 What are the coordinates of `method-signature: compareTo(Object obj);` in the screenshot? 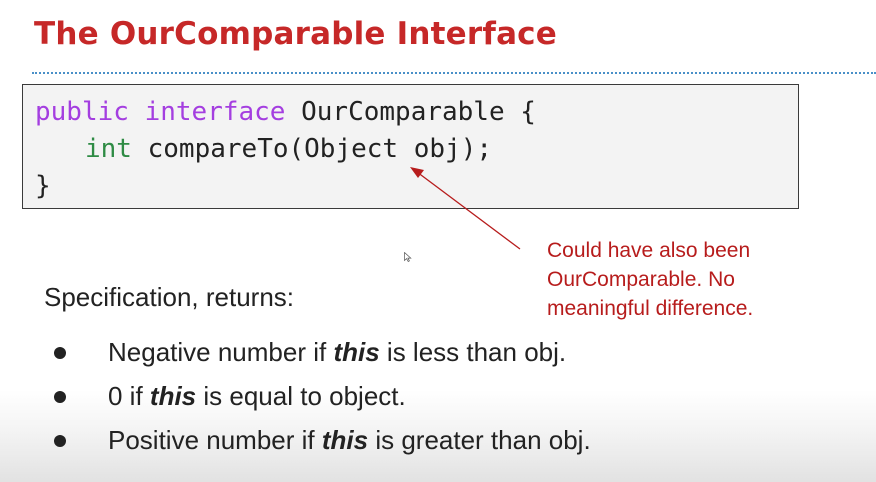 It's located at (311, 149).